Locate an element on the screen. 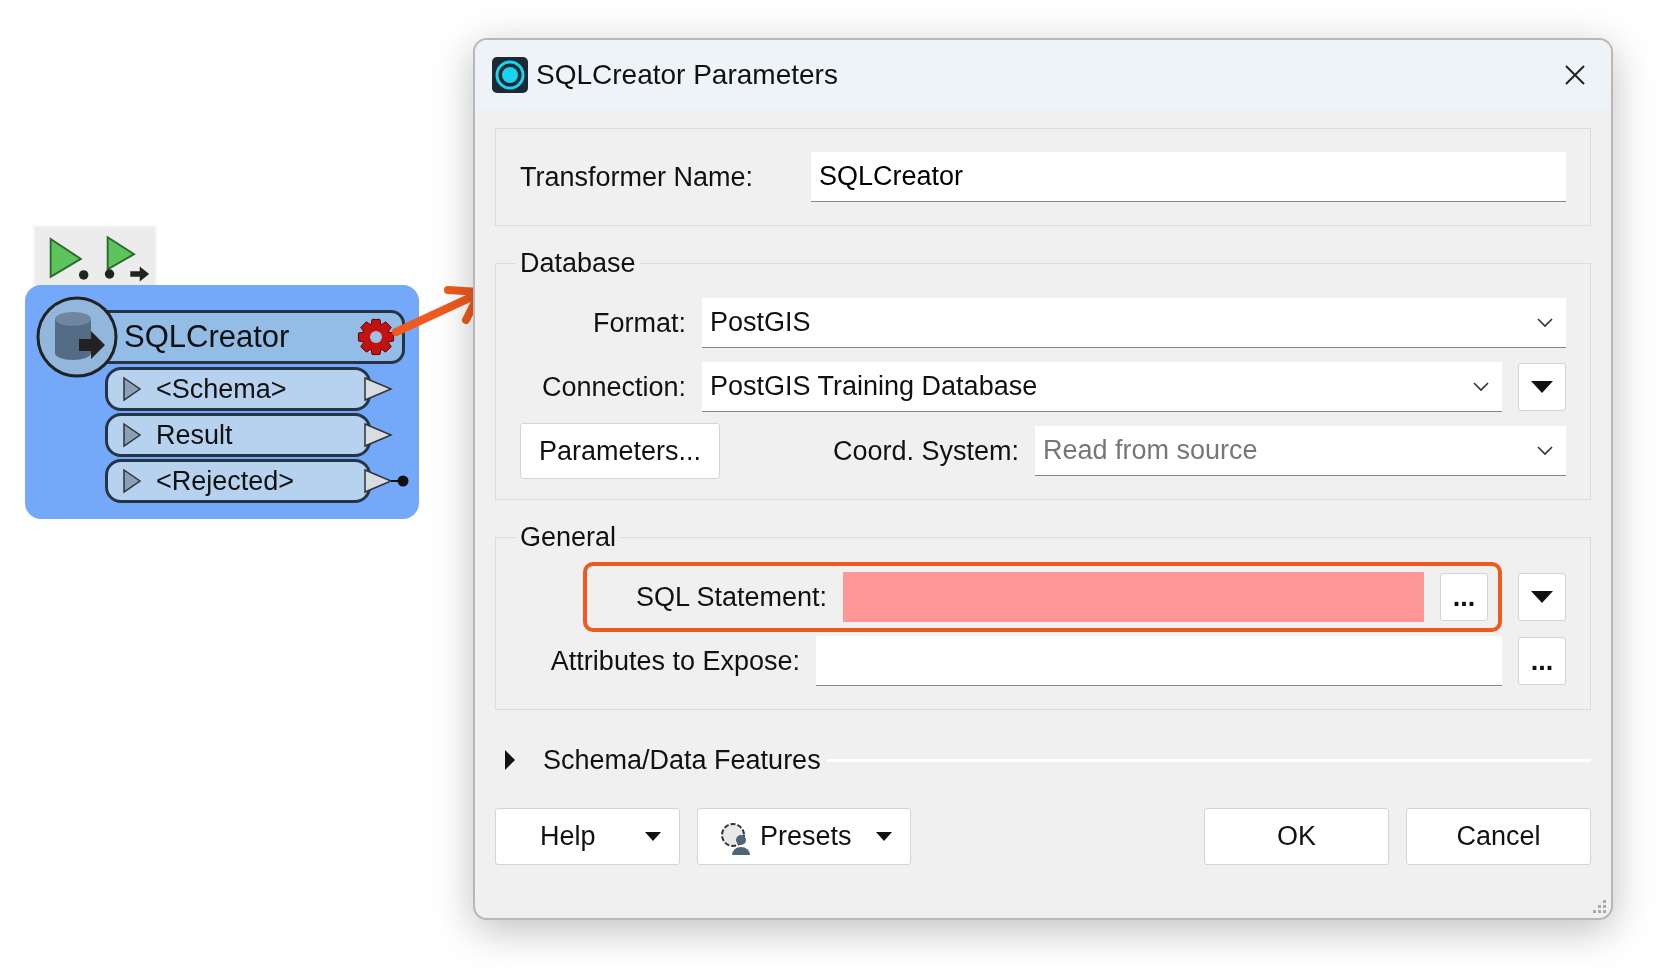 Image resolution: width=1656 pixels, height=970 pixels. output-port: <Schema> is located at coordinates (238, 389).